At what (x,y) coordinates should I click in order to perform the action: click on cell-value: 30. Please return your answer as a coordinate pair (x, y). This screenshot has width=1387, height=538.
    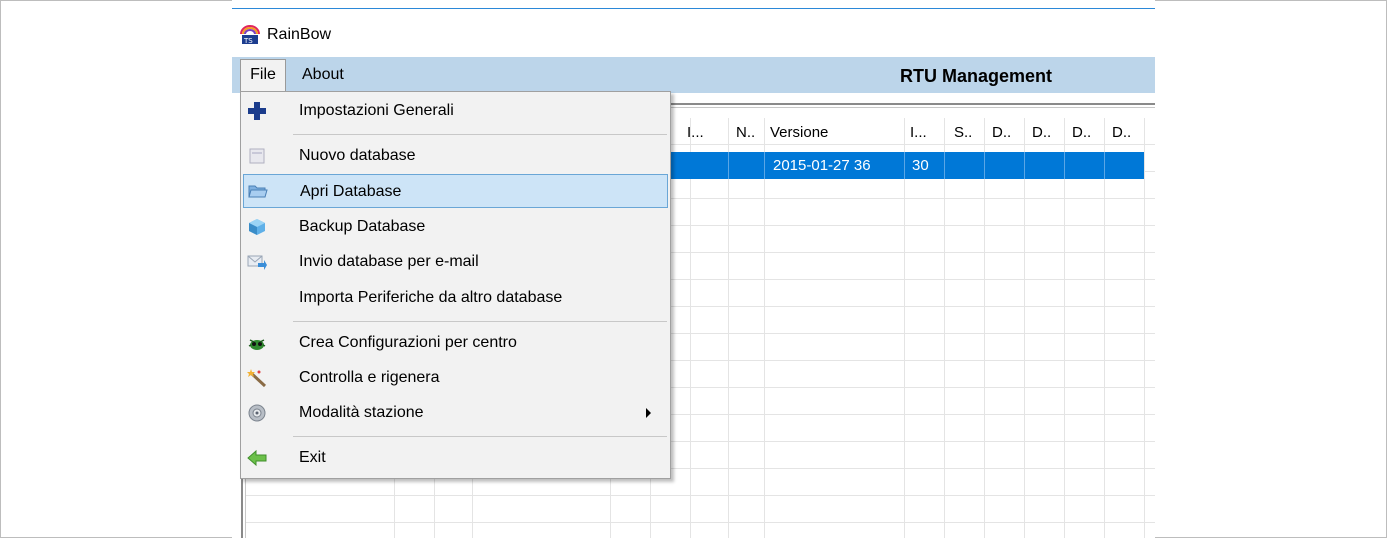
    Looking at the image, I should click on (920, 165).